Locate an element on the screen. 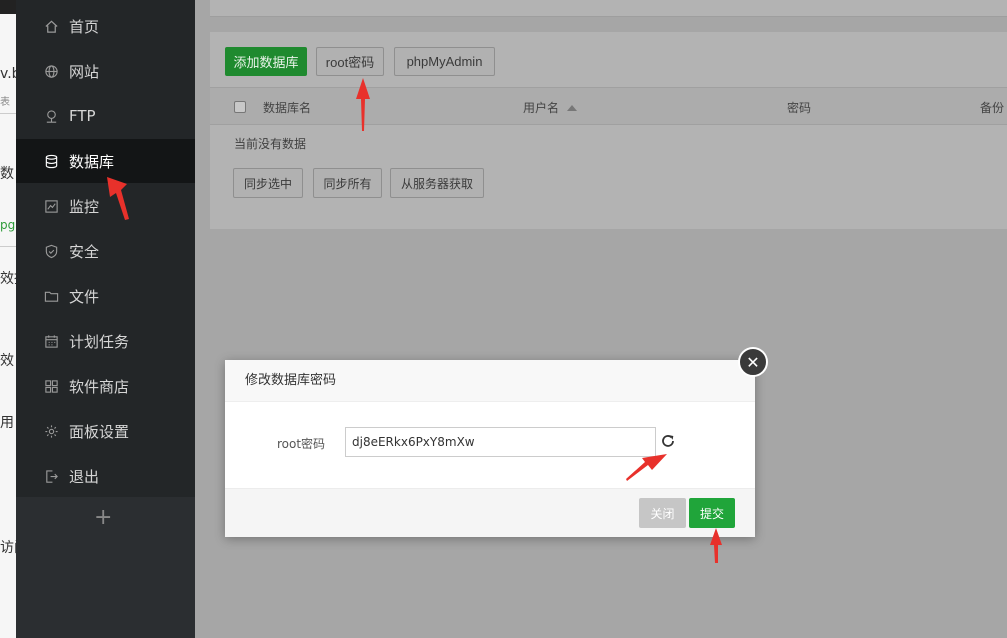 This screenshot has height=638, width=1007. sidebar-item-logout: 退出 is located at coordinates (105, 476).